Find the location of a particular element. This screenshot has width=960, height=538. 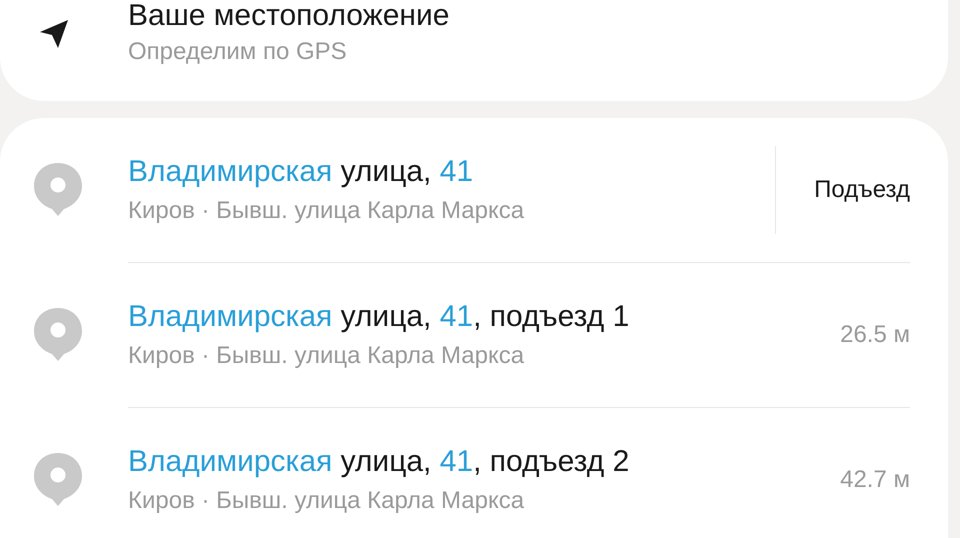

address-title: Владимирская улица, 41, подъезд 1 is located at coordinates (379, 317).